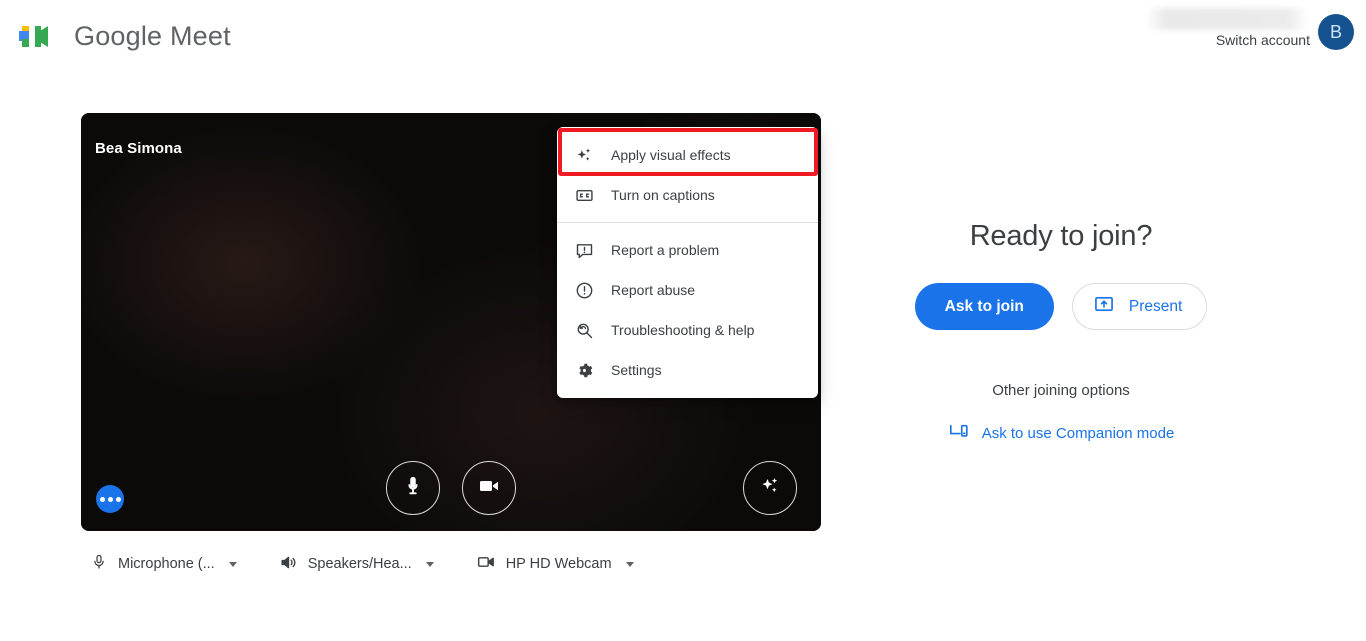 The image size is (1366, 641). What do you see at coordinates (584, 290) in the screenshot?
I see `error-circle-icon` at bounding box center [584, 290].